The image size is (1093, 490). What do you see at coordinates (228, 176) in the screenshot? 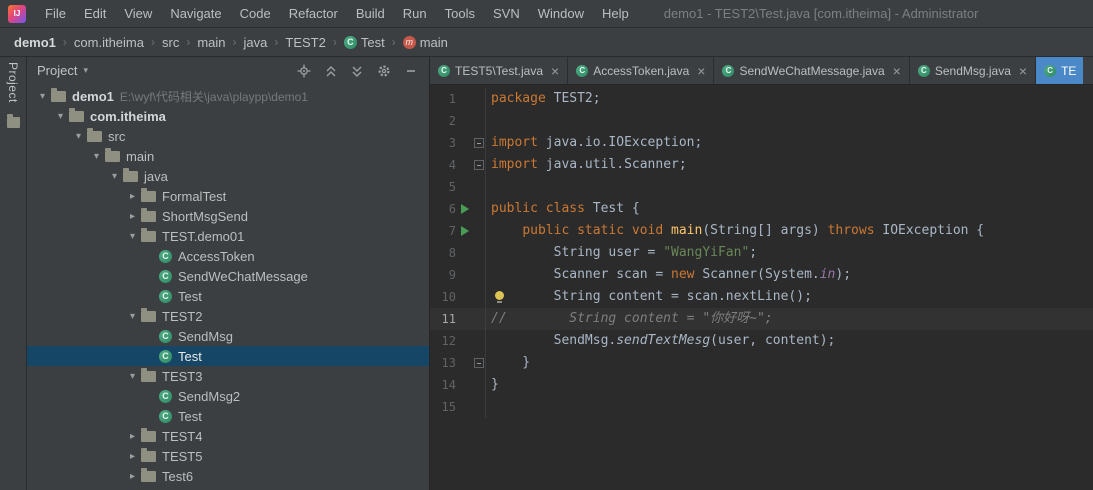
I see `tree-item-java: ▾ java` at bounding box center [228, 176].